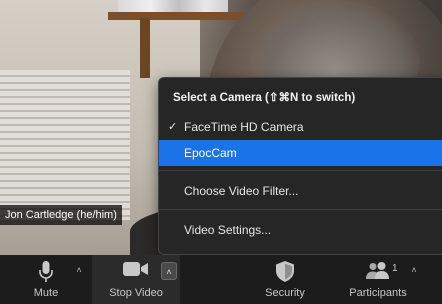 Image resolution: width=442 pixels, height=304 pixels. I want to click on checkmark-icon: ✓, so click(173, 127).